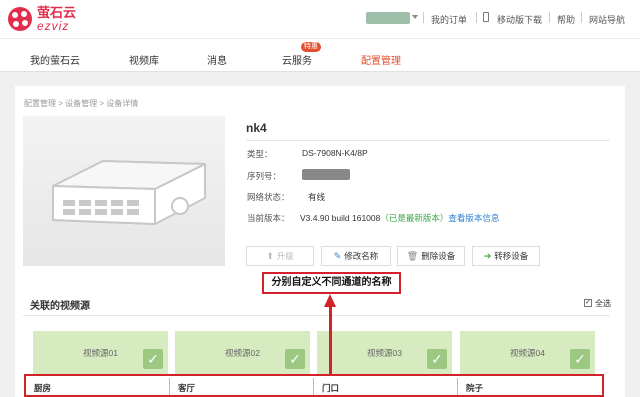 This screenshot has height=397, width=640. What do you see at coordinates (242, 386) in the screenshot?
I see `channel-custom-name-field: 客厅` at bounding box center [242, 386].